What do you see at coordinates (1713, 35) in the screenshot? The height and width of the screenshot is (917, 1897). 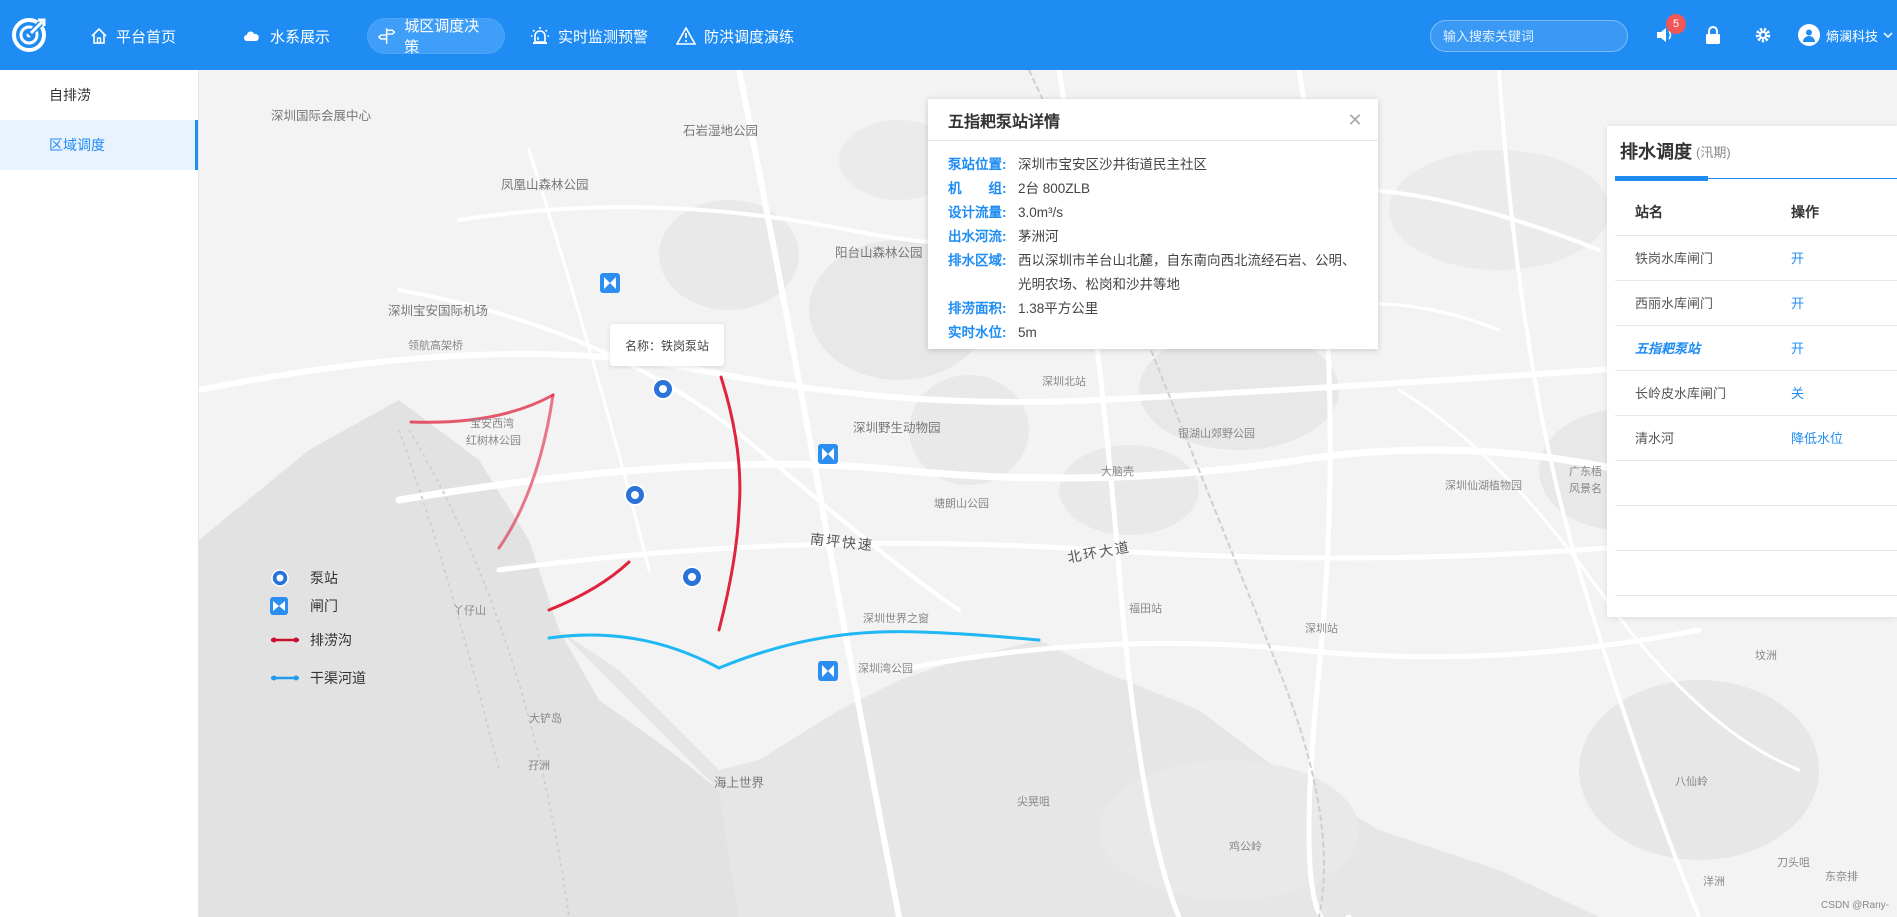 I see `lock-icon` at bounding box center [1713, 35].